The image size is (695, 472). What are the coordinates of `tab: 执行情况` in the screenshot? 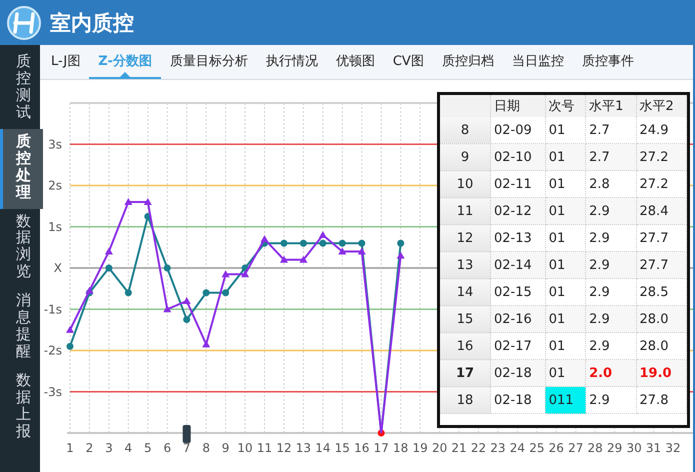 It's located at (291, 62).